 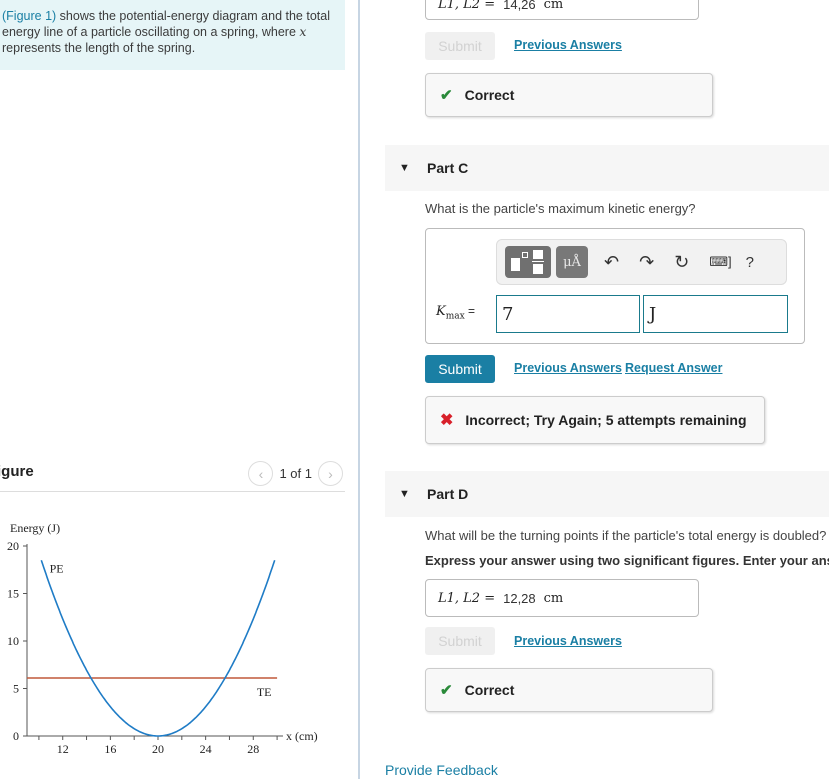 I want to click on part-c-answer-editor: μÅ ↶ ↷ ↻ ⌨] ? Kmax = 7 J, so click(x=615, y=286).